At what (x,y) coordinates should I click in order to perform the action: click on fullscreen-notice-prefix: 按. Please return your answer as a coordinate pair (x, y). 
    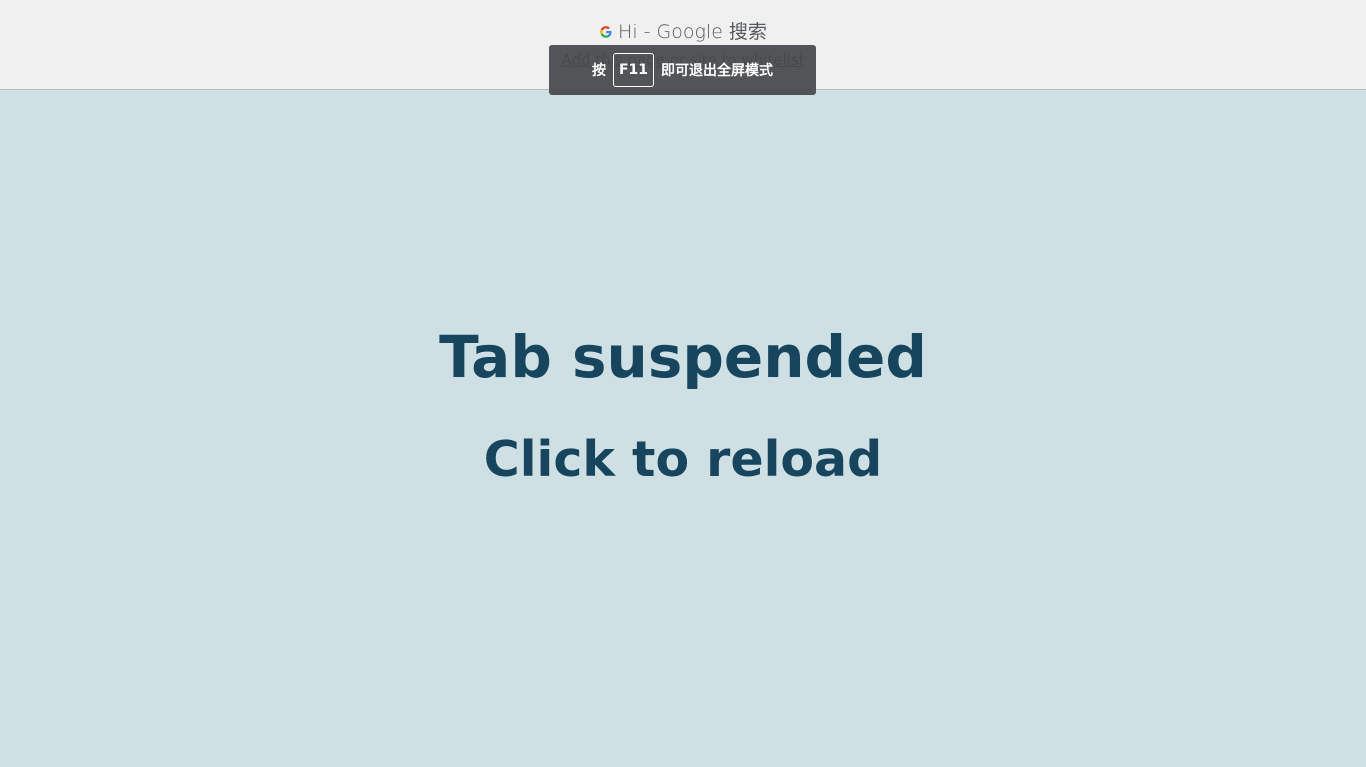
    Looking at the image, I should click on (598, 71).